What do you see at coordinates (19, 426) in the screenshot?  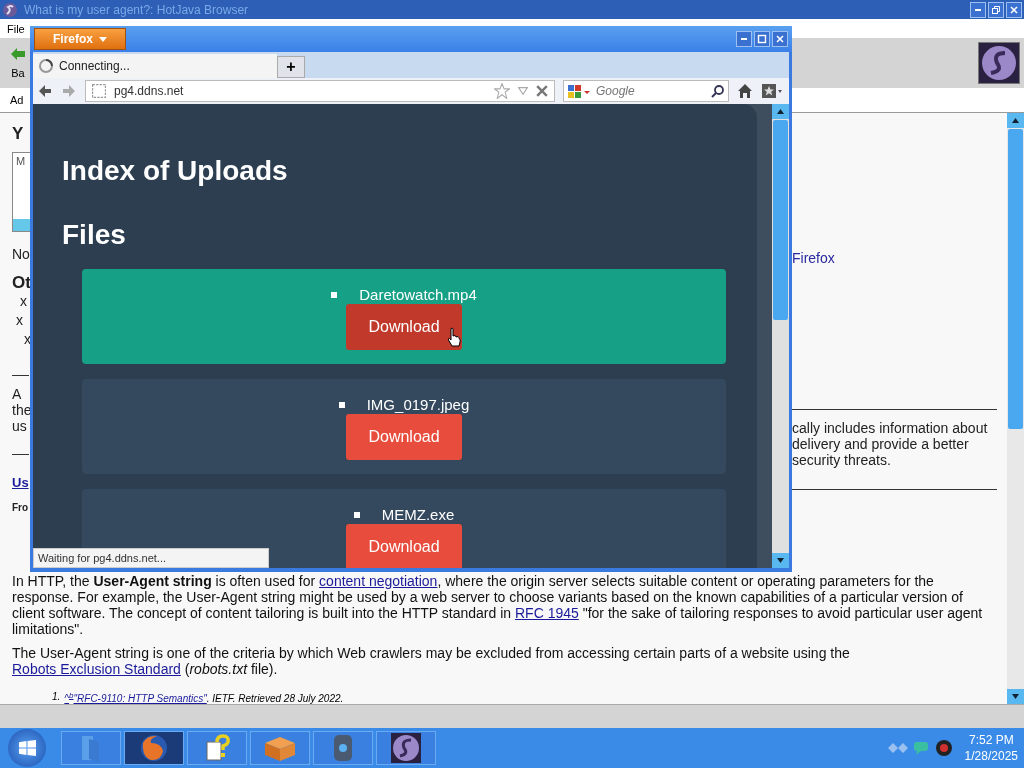 I see `text: us` at bounding box center [19, 426].